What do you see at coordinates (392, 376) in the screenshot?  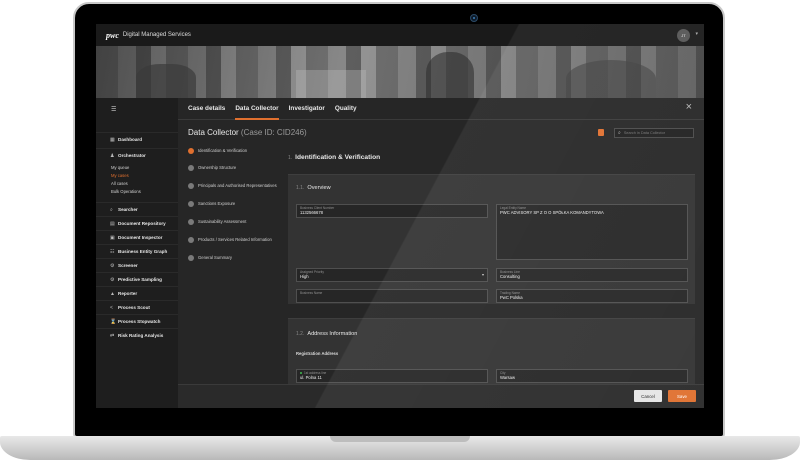 I see `address-line-field: 1st address line ul. Polna 11` at bounding box center [392, 376].